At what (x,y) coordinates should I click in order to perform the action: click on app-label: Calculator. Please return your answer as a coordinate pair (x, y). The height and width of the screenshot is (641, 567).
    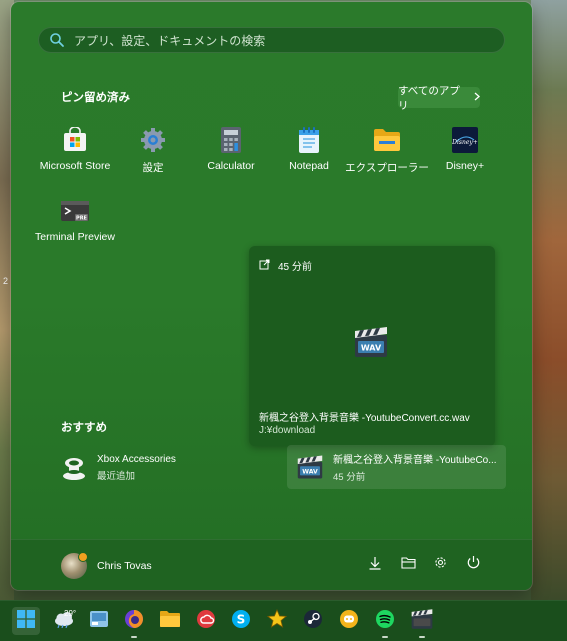
    Looking at the image, I should click on (231, 166).